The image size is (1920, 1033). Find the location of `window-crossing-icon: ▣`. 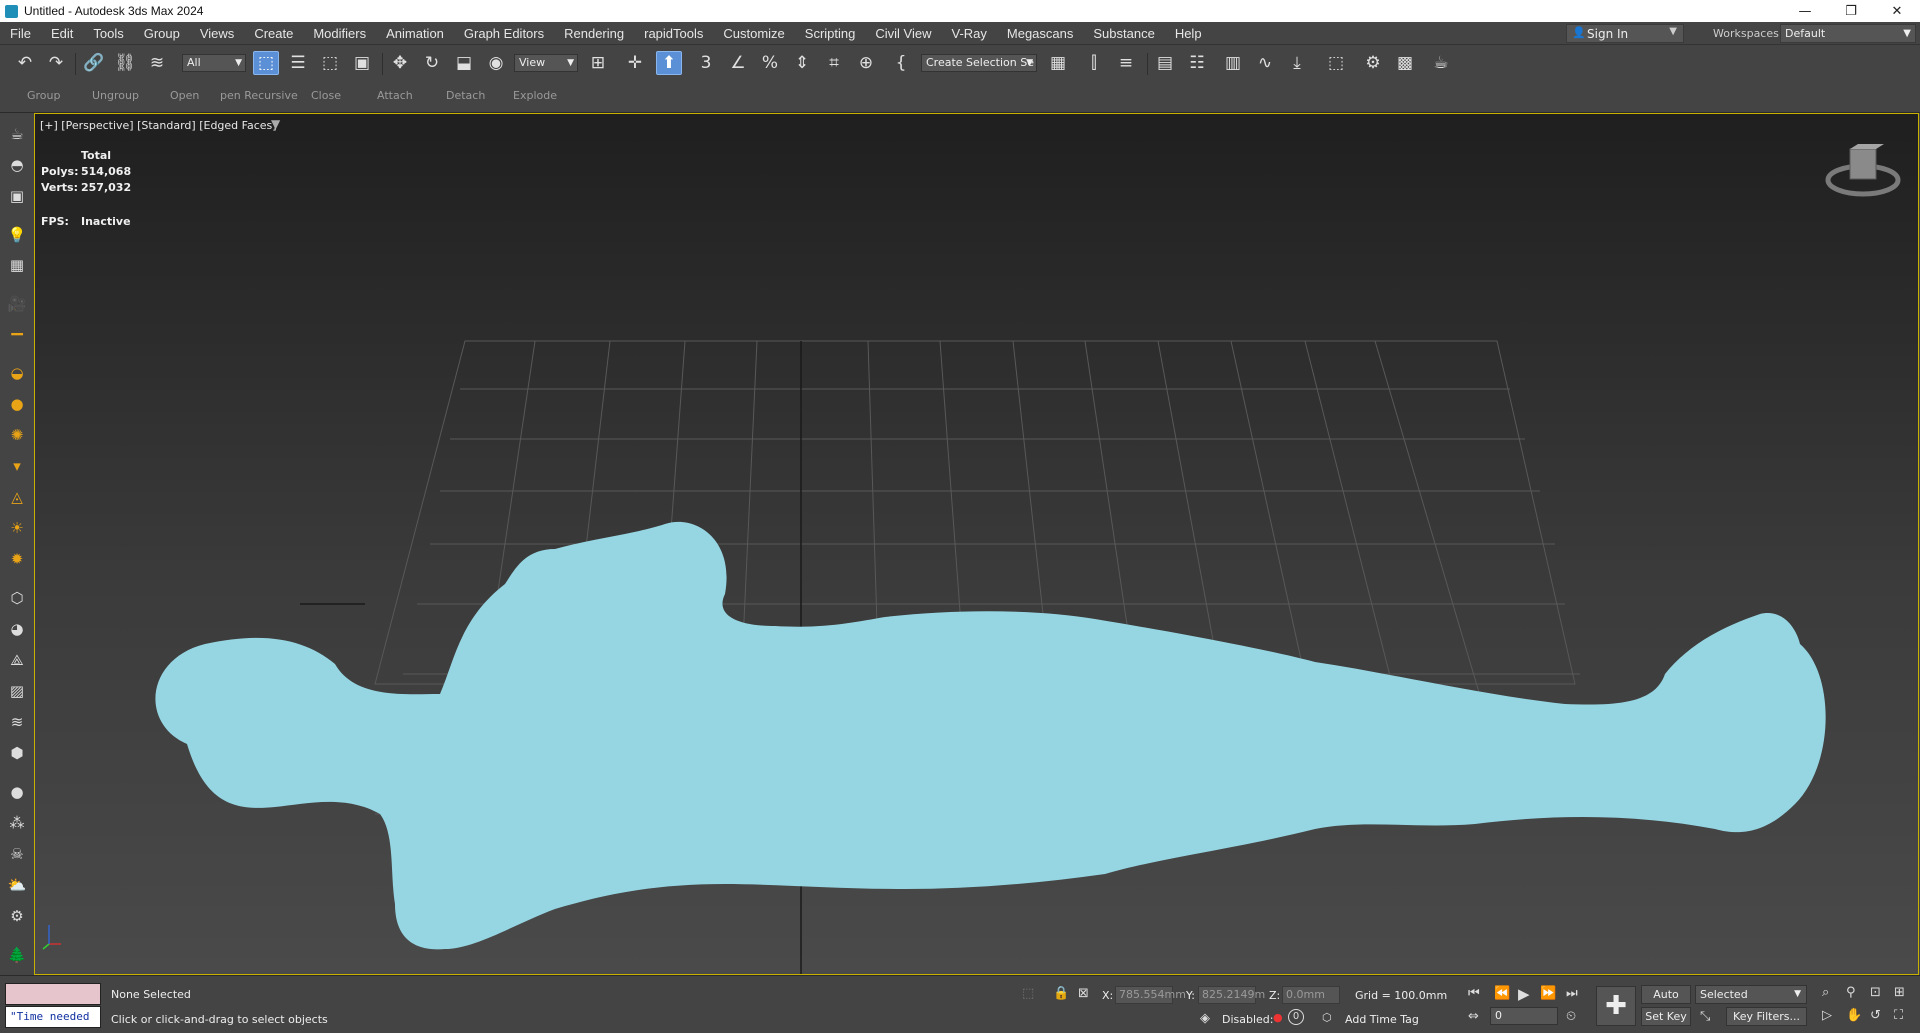

window-crossing-icon: ▣ is located at coordinates (362, 63).